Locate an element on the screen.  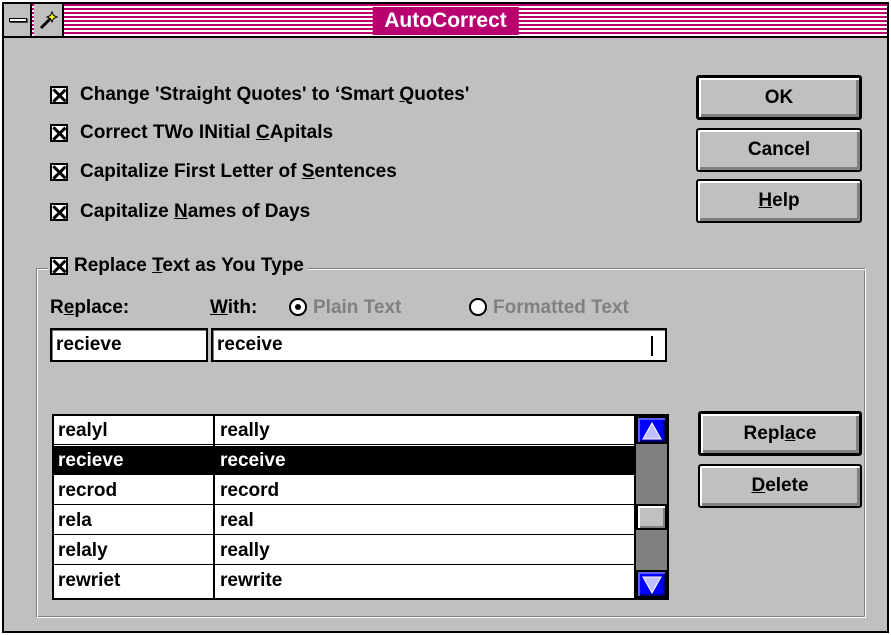
vertical-scrollbar is located at coordinates (650, 507).